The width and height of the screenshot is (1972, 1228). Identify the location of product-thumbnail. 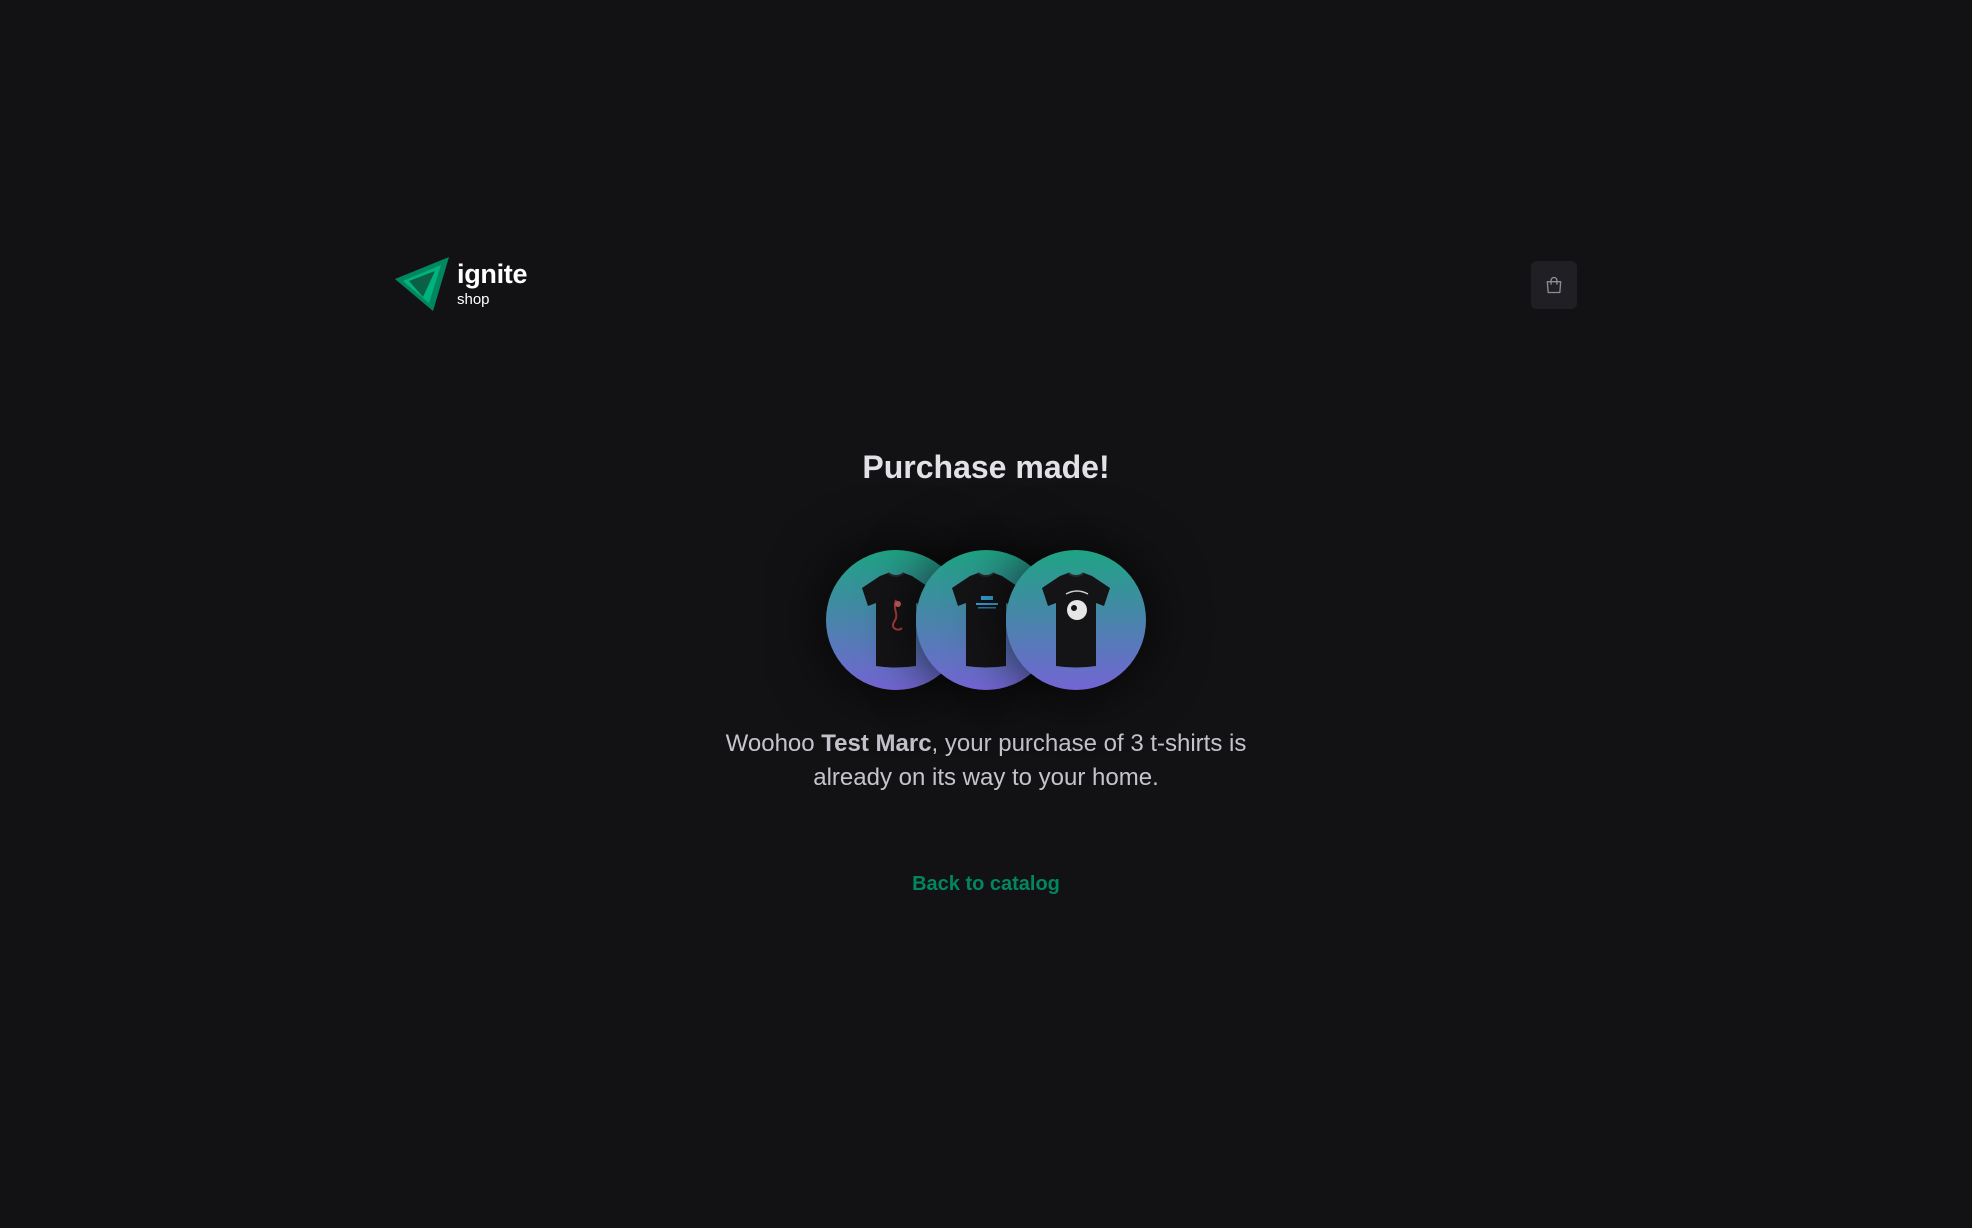
(1076, 620).